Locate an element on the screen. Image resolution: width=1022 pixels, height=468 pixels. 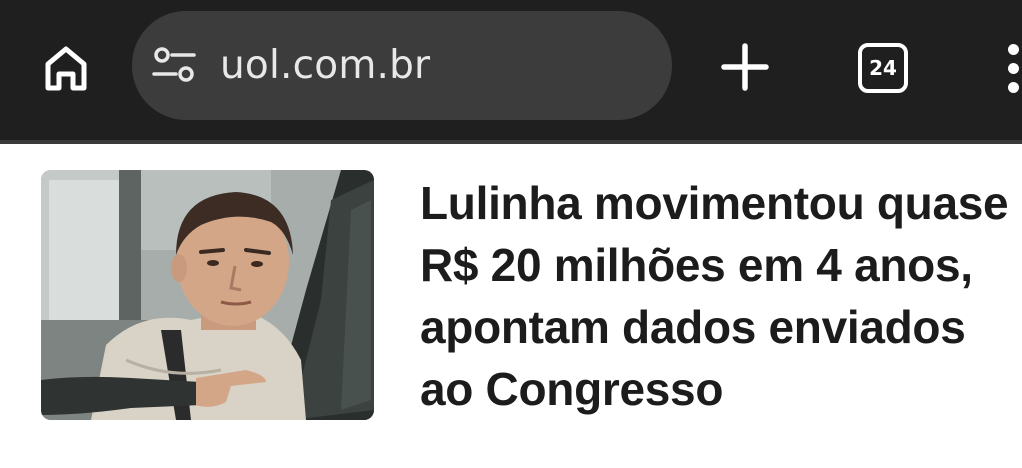
tab-switcher-button: 24 is located at coordinates (882, 67).